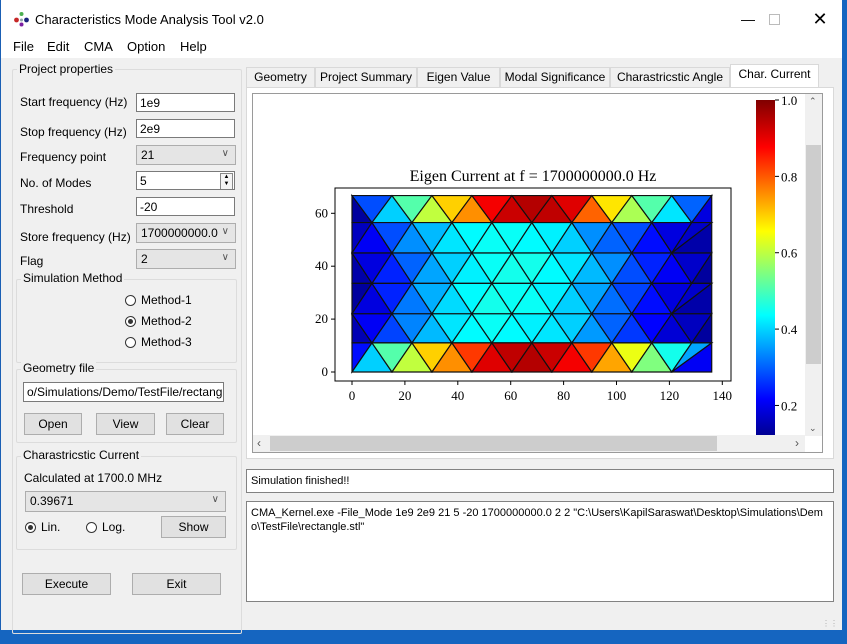 The width and height of the screenshot is (847, 644). Describe the element at coordinates (176, 584) in the screenshot. I see `exit-button: Exit` at that location.